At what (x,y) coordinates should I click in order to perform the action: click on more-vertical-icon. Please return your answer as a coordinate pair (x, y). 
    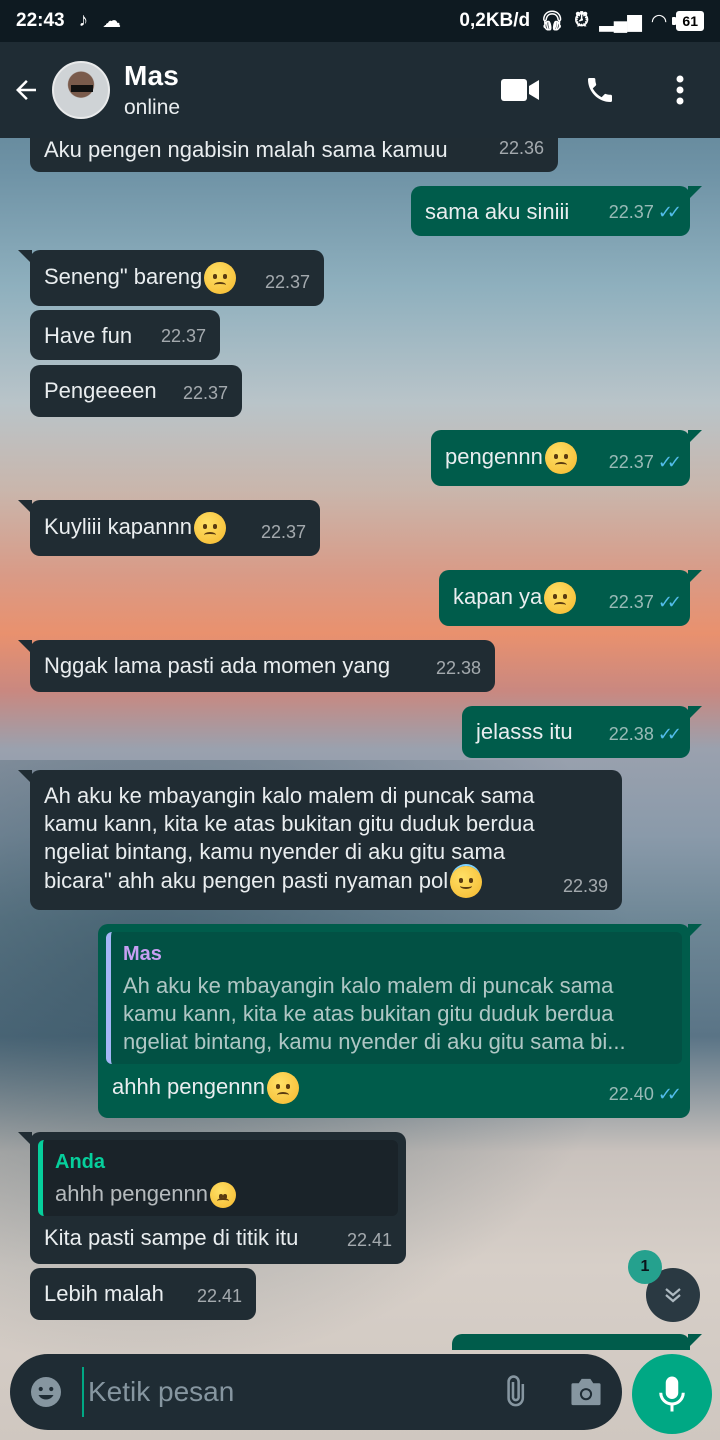
    Looking at the image, I should click on (680, 90).